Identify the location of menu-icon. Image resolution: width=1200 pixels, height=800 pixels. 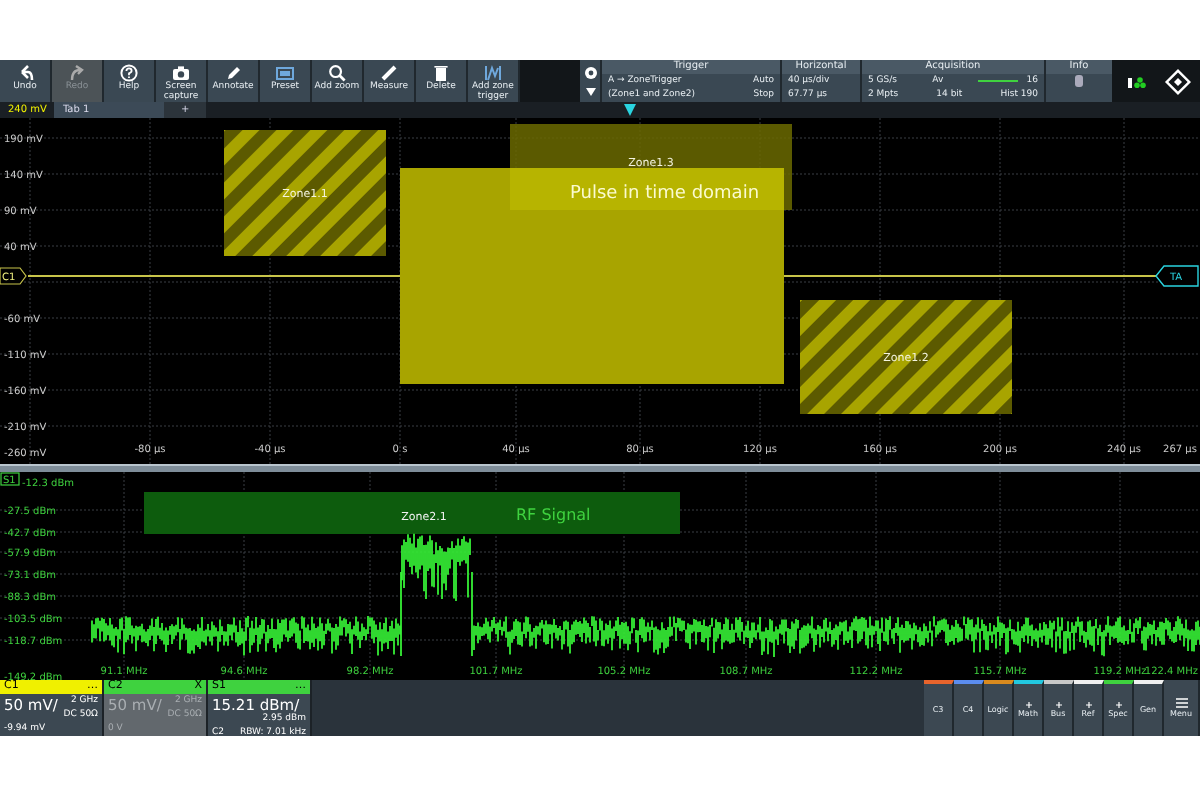
(1181, 702).